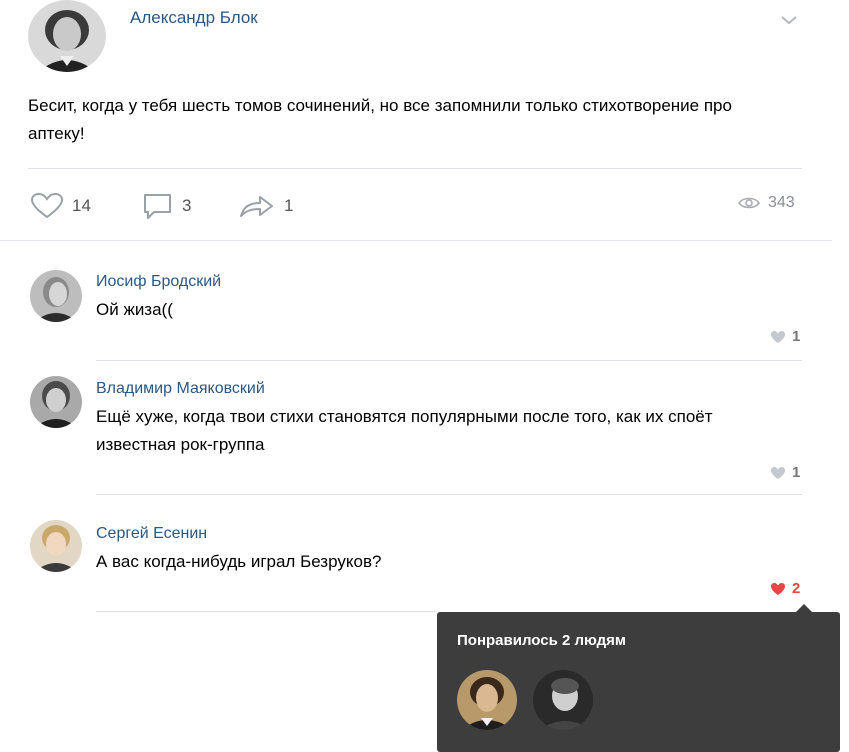 The image size is (849, 752). Describe the element at coordinates (804, 608) in the screenshot. I see `tooltip-arrow` at that location.